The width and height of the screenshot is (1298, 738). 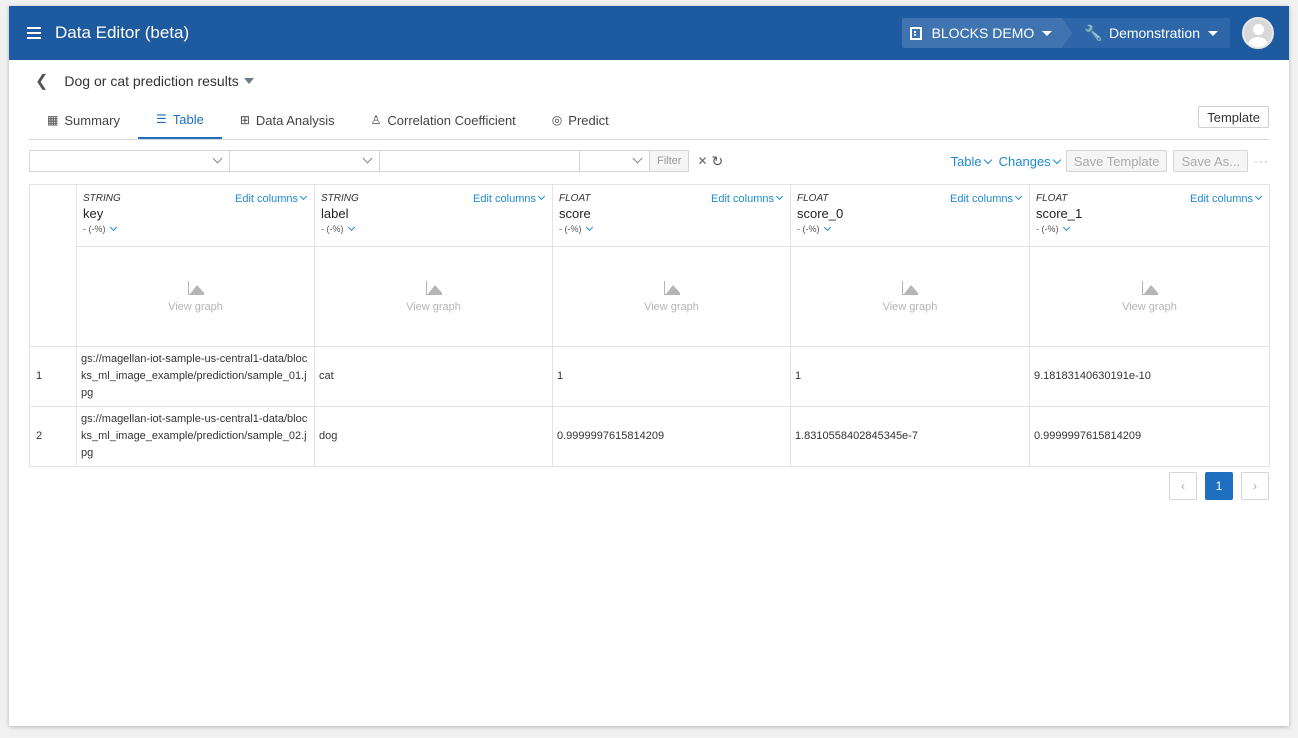 What do you see at coordinates (588, 120) in the screenshot?
I see `tab-label: Predict` at bounding box center [588, 120].